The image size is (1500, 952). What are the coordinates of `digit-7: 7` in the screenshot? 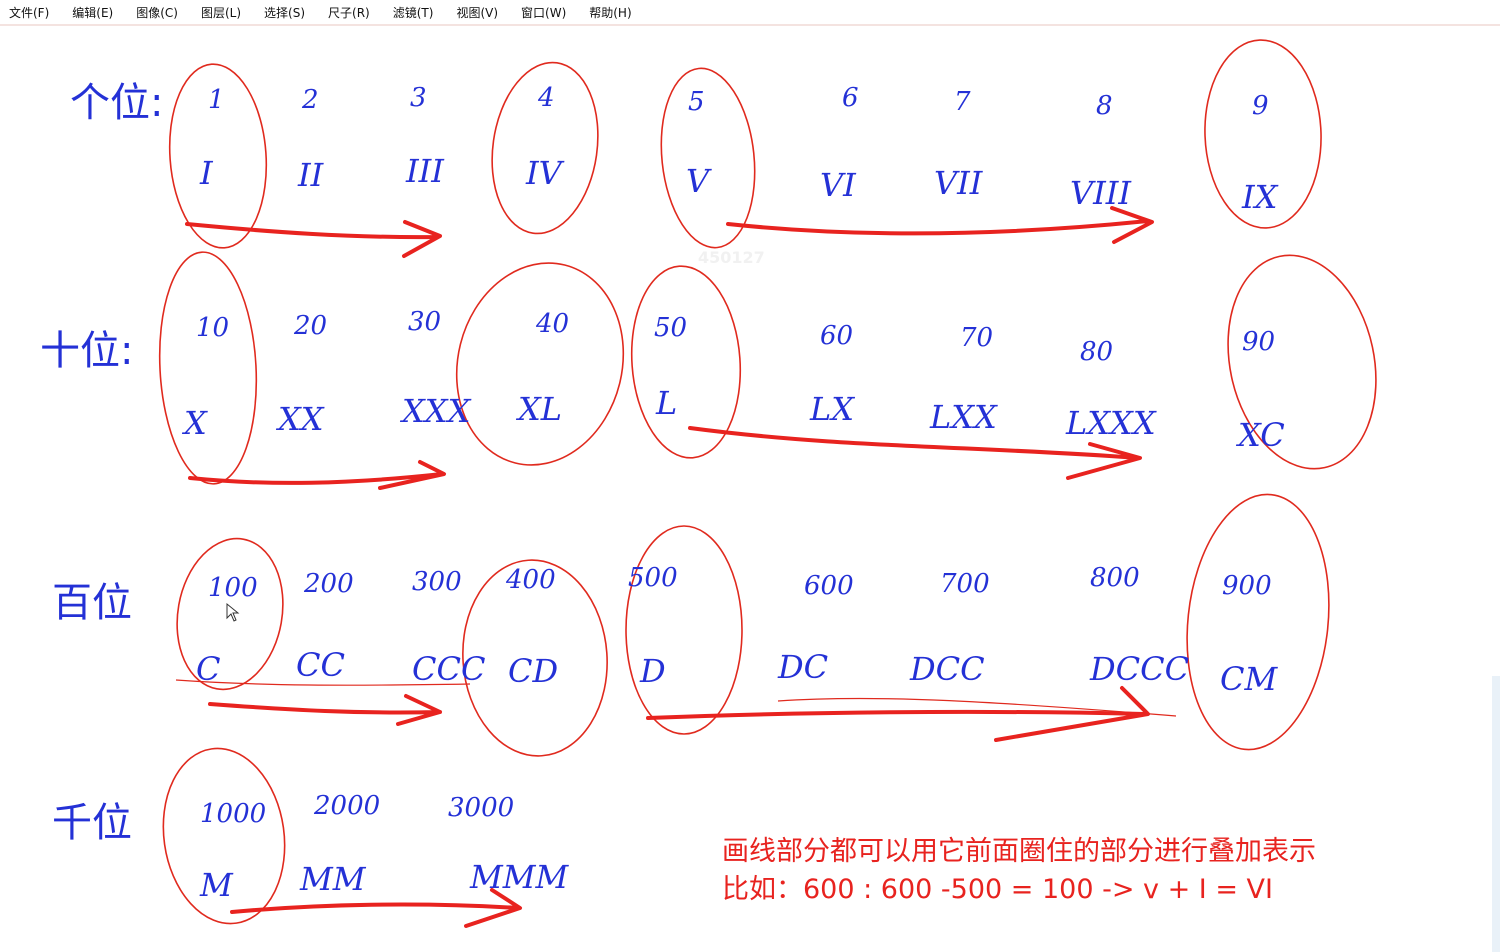 It's located at (962, 102).